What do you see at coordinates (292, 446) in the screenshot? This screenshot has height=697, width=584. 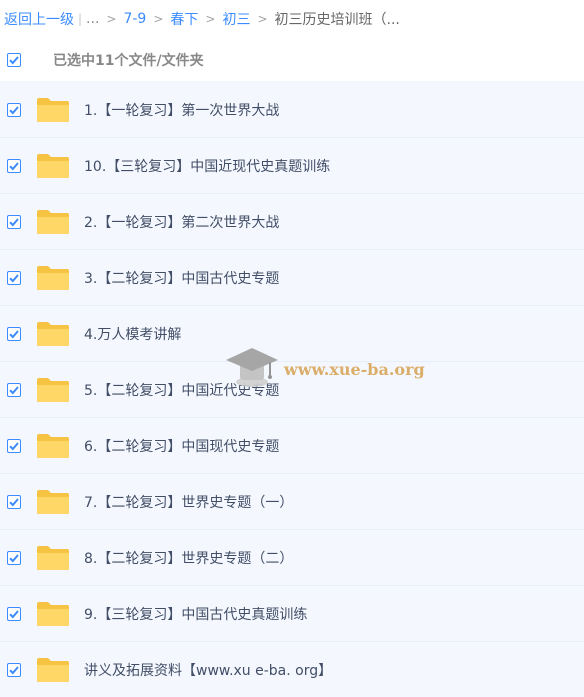 I see `file-row: 6.【二轮复习】中国现代史专题` at bounding box center [292, 446].